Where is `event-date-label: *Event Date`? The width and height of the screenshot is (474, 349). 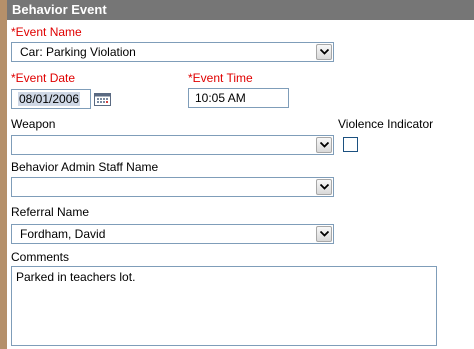
event-date-label: *Event Date is located at coordinates (43, 78).